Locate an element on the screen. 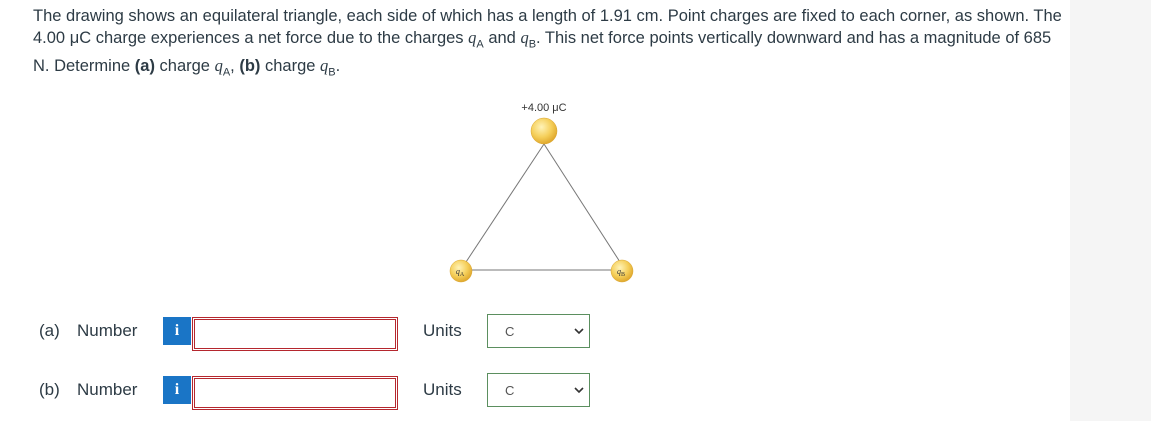 This screenshot has width=1151, height=421. top-charge-label: +4.00 μC is located at coordinates (543, 108).